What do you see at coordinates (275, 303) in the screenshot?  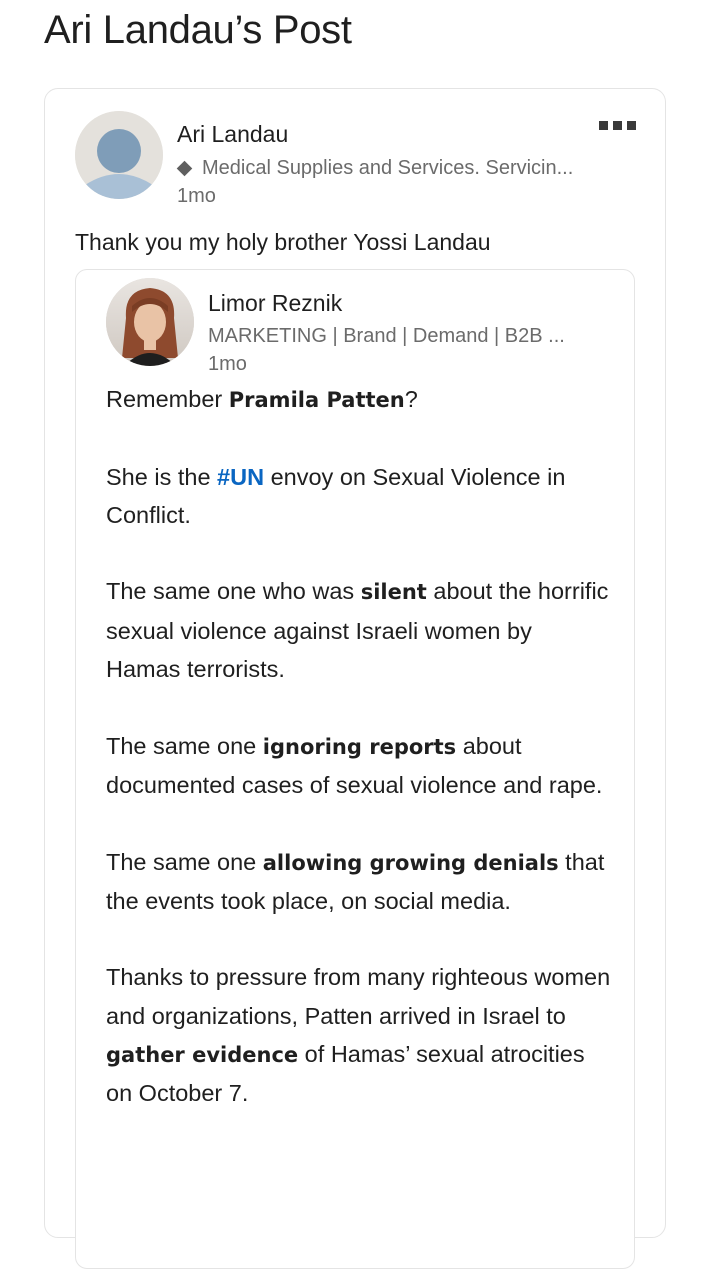 I see `shared-author-name: Limor Reznik` at bounding box center [275, 303].